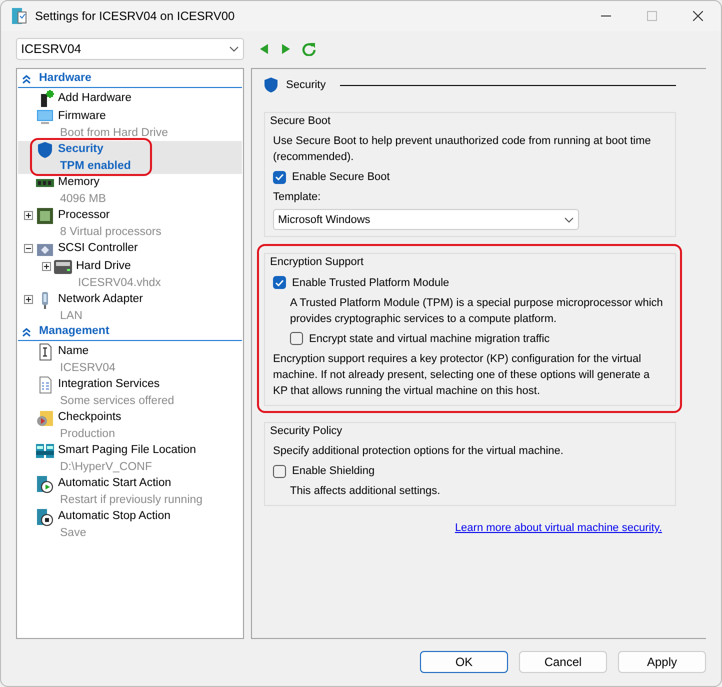 This screenshot has width=722, height=687. Describe the element at coordinates (95, 166) in the screenshot. I see `item-detail: TPM enabled` at that location.